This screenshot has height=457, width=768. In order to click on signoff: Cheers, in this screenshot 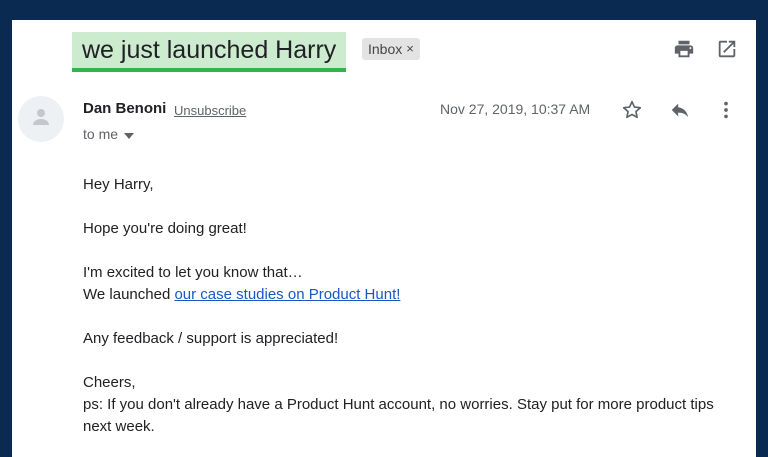, I will do `click(109, 382)`.